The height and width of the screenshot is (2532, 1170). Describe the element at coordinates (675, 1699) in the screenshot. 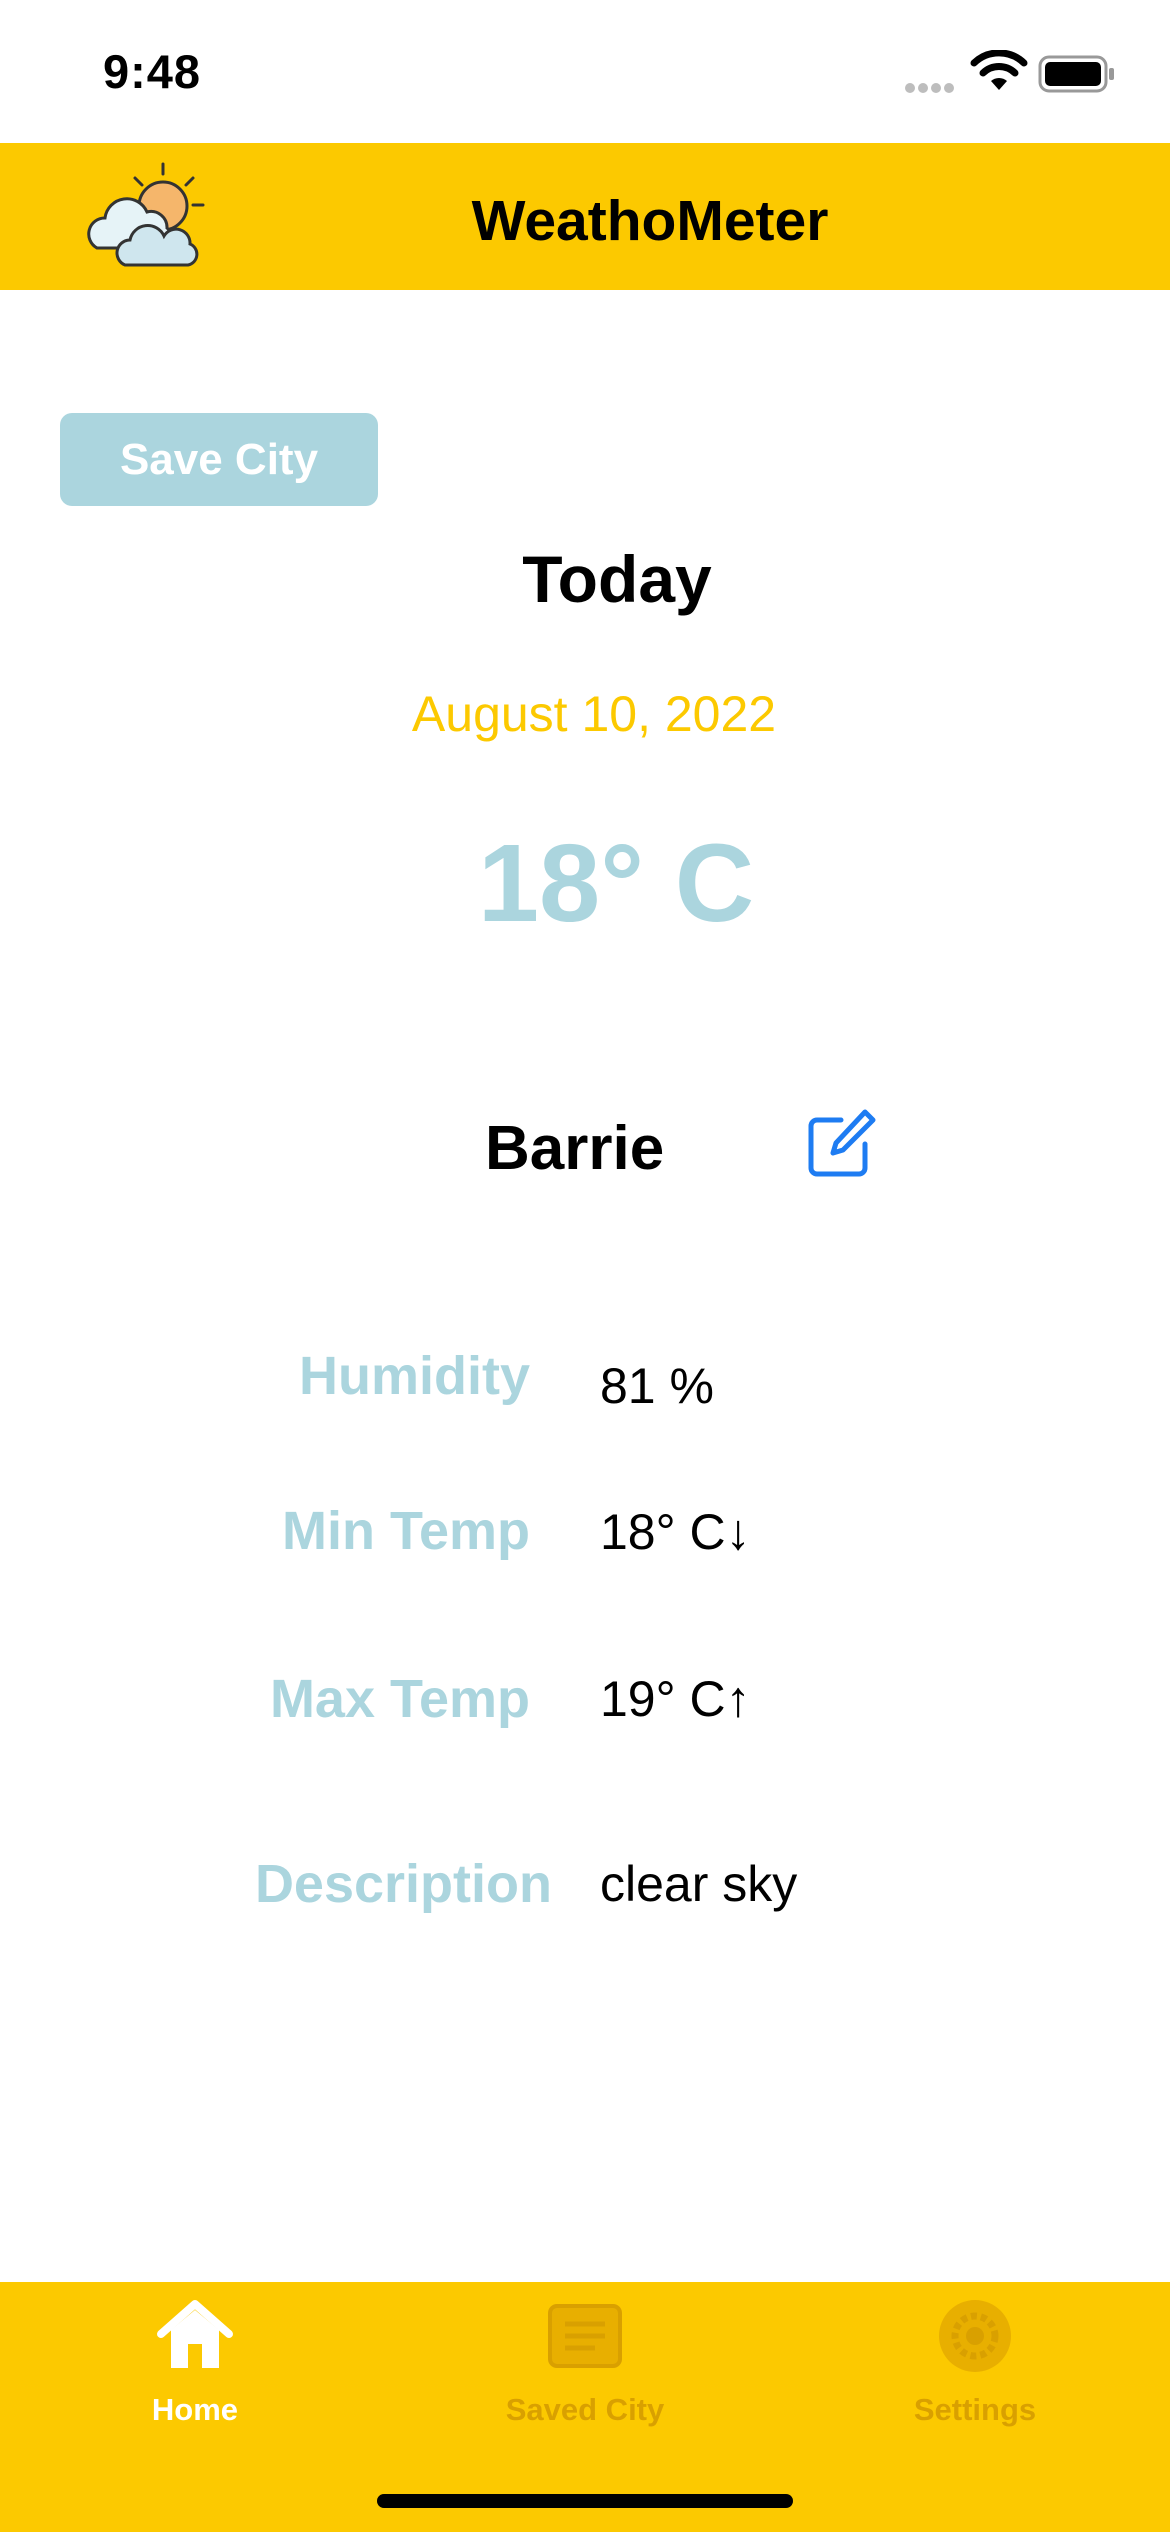

I see `max-temp-value: 19° C↑` at that location.